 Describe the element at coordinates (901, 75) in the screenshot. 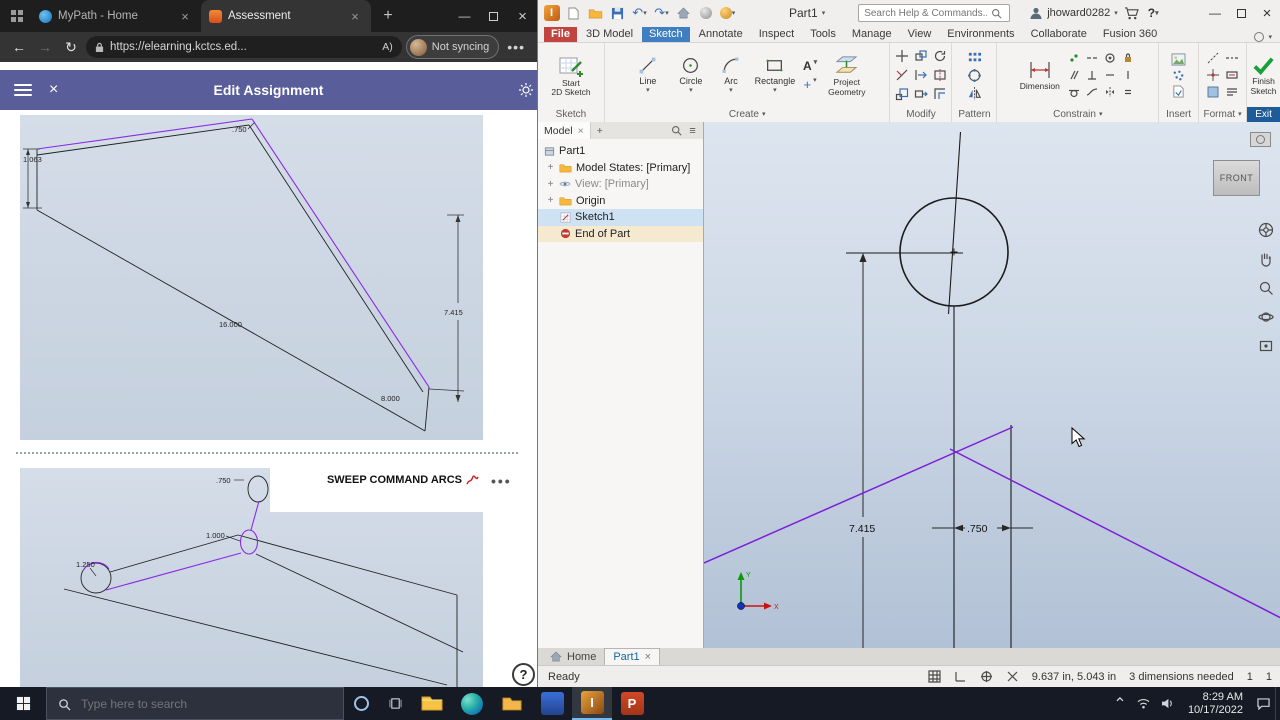

I see `trim-tool-icon` at that location.